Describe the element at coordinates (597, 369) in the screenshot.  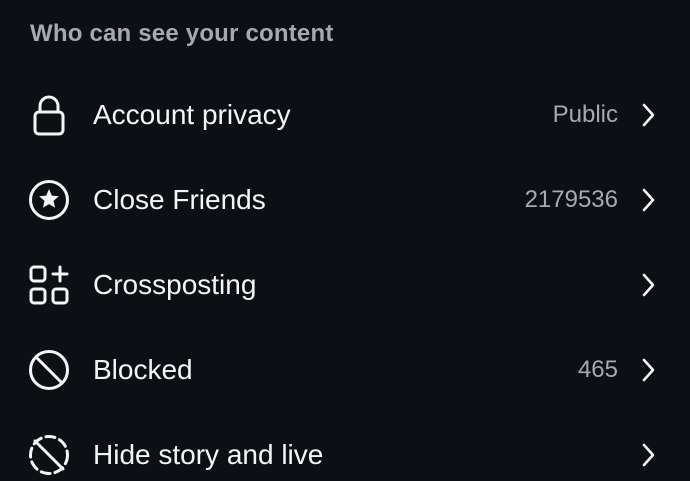
I see `blocked-count: 465` at that location.